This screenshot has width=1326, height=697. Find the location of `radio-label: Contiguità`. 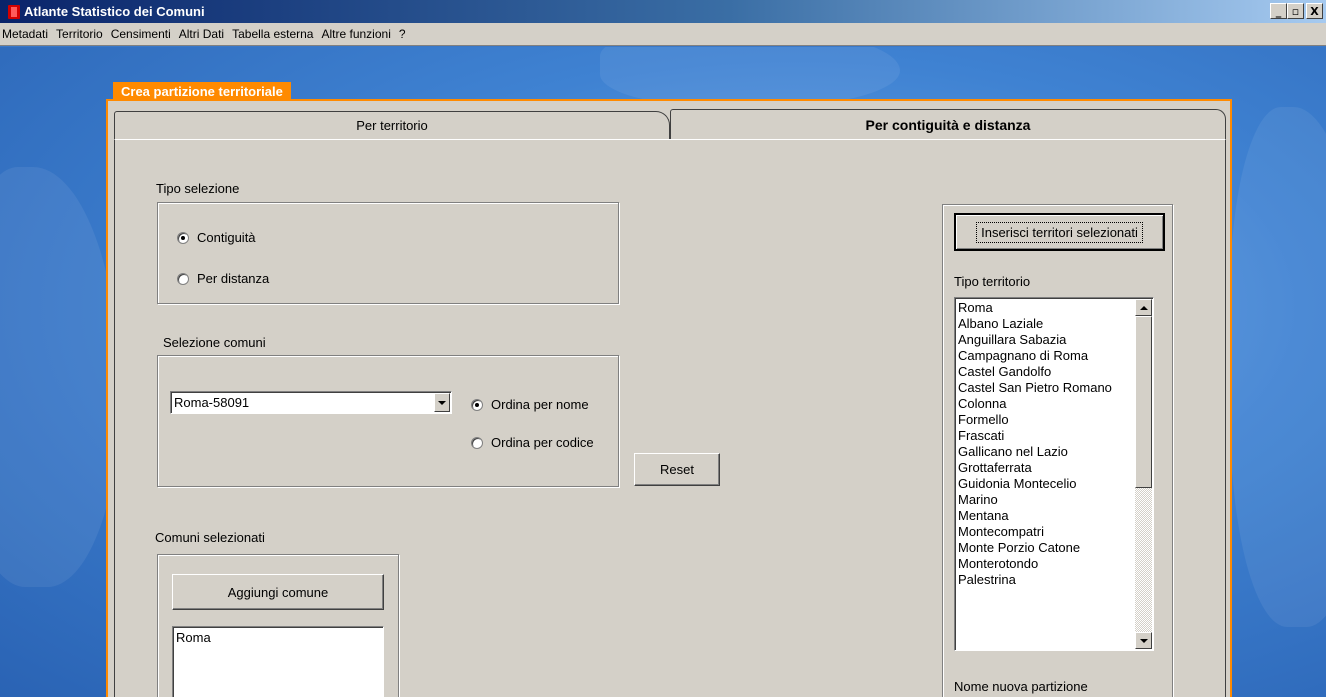

radio-label: Contiguità is located at coordinates (226, 237).